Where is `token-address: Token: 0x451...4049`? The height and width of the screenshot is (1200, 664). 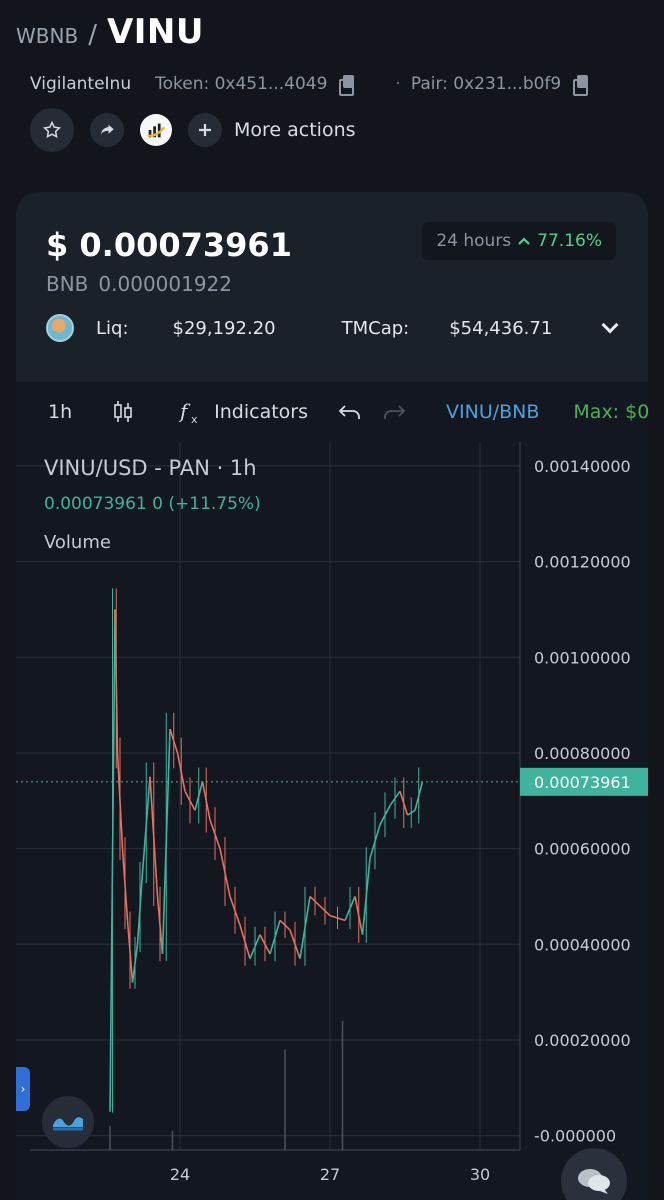
token-address: Token: 0x451...4049 is located at coordinates (241, 84).